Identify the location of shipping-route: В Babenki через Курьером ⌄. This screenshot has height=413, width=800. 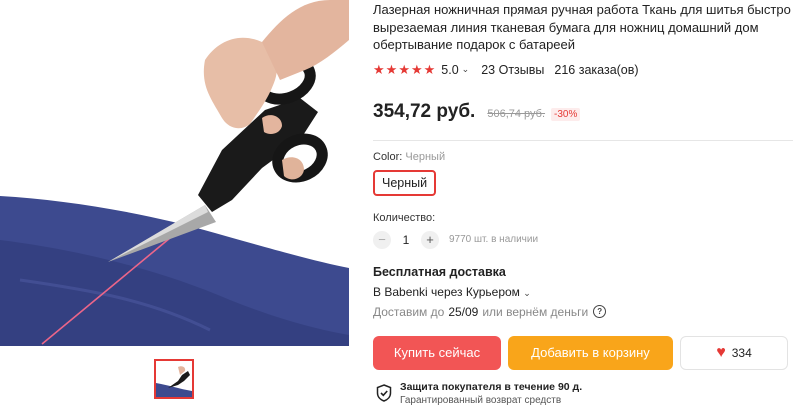
(583, 292).